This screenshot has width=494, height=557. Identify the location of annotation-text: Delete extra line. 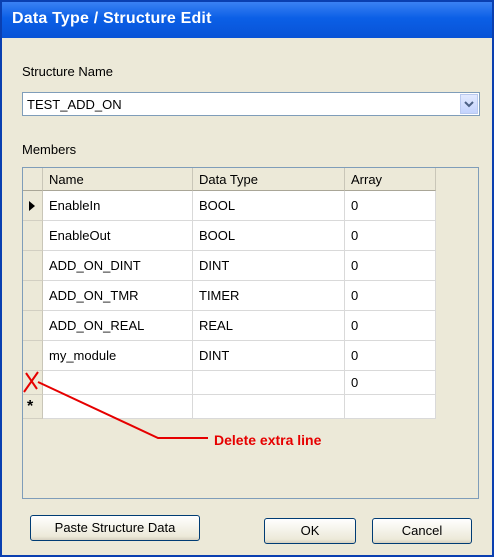
(268, 440).